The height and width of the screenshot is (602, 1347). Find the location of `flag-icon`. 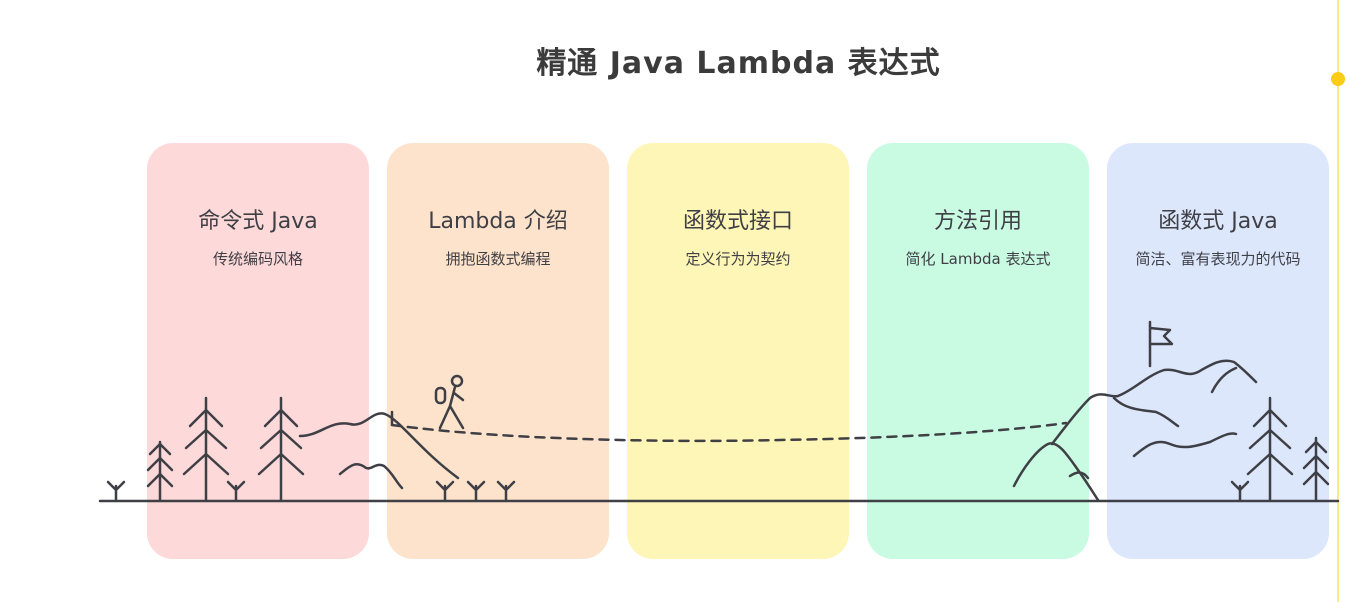

flag-icon is located at coordinates (1161, 344).